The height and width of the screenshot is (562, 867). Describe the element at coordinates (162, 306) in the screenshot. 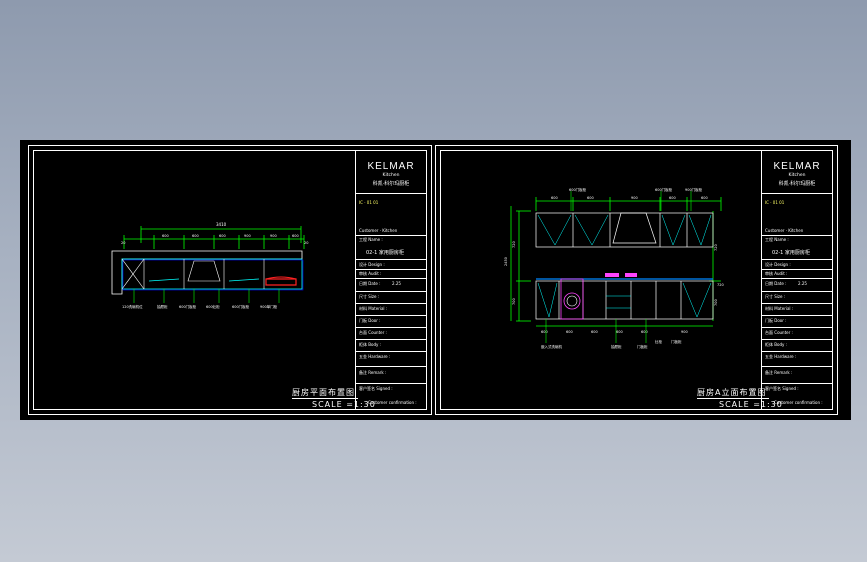

I see `plan-label: 抽屉柜` at that location.